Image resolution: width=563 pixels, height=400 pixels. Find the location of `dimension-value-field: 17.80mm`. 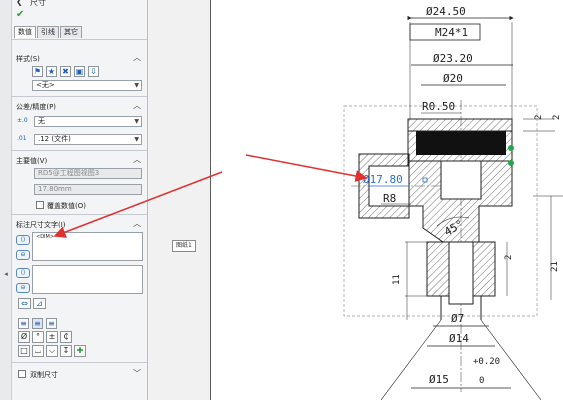

dimension-value-field: 17.80mm is located at coordinates (88, 189).